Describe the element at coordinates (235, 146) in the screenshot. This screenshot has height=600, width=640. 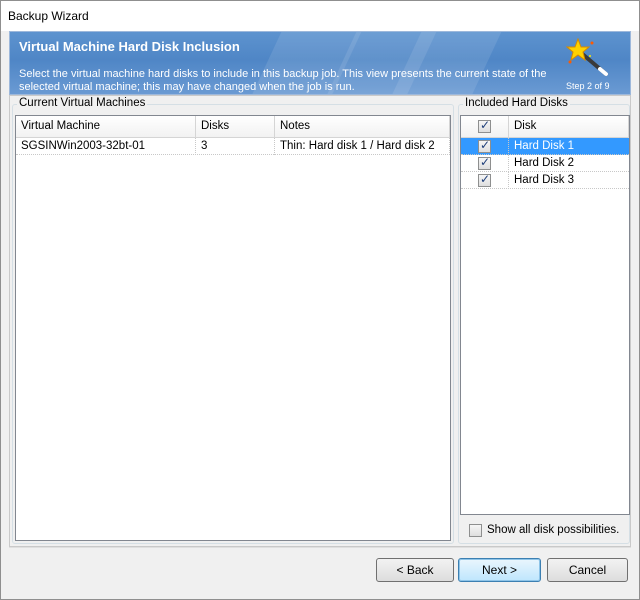
I see `vm-disks-cell: 3` at that location.